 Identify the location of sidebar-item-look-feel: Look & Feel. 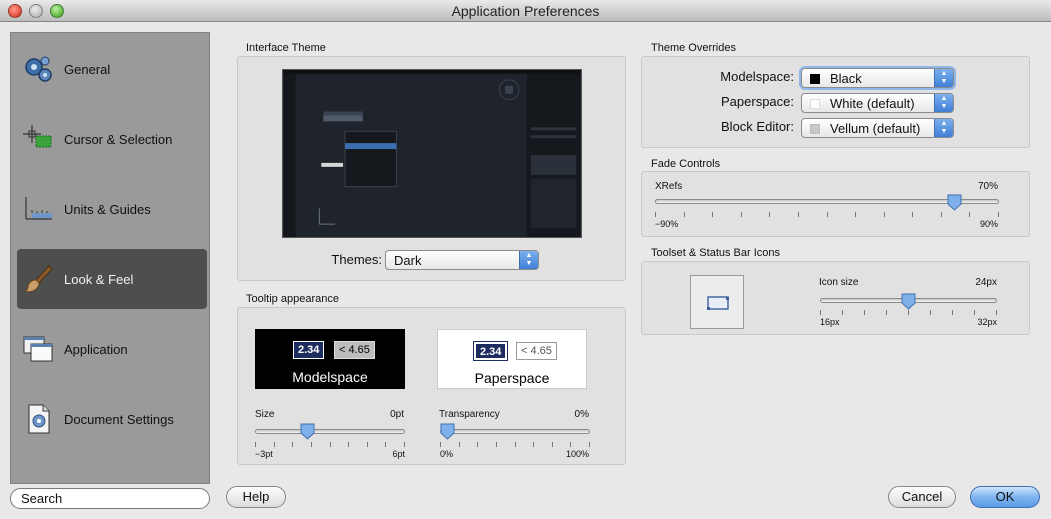
(112, 279).